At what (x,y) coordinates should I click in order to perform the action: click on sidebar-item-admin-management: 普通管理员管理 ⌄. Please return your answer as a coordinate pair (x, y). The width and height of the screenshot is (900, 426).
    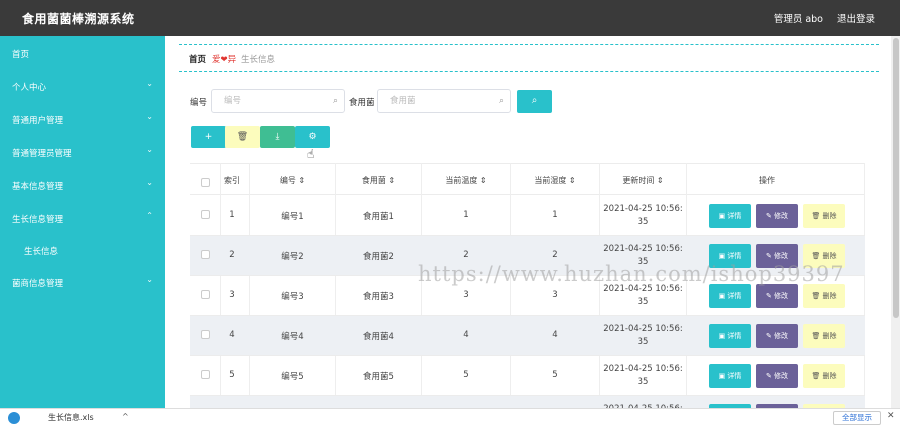
    Looking at the image, I should click on (82, 151).